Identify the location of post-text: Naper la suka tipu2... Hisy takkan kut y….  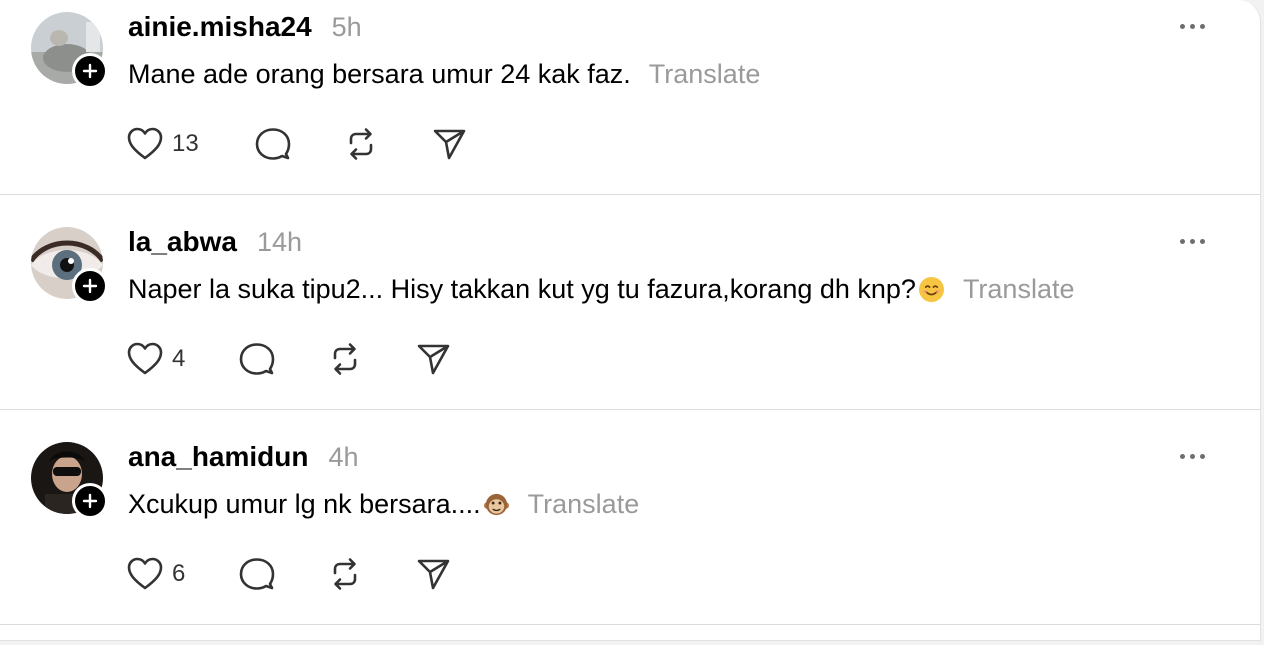
(601, 289).